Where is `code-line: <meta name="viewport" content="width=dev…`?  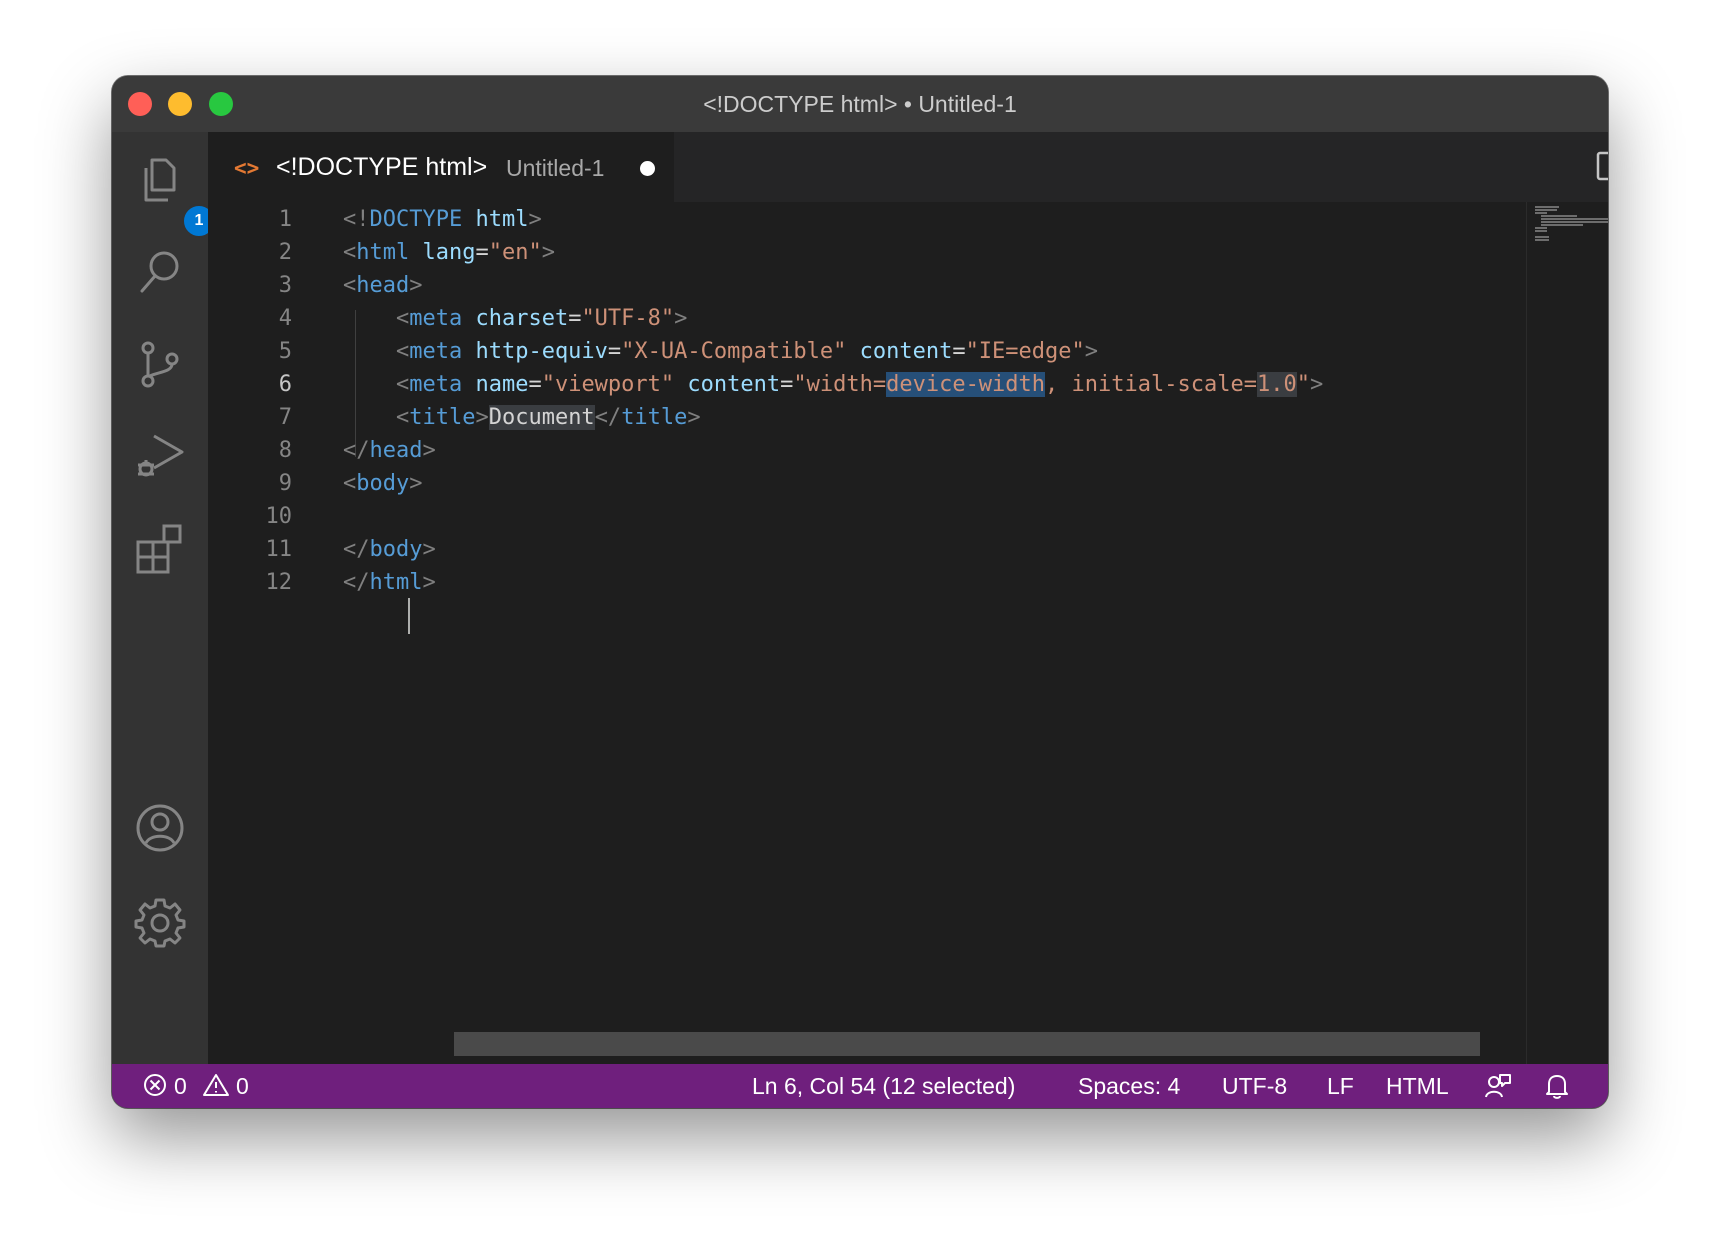 code-line: <meta name="viewport" content="width=dev… is located at coordinates (833, 385).